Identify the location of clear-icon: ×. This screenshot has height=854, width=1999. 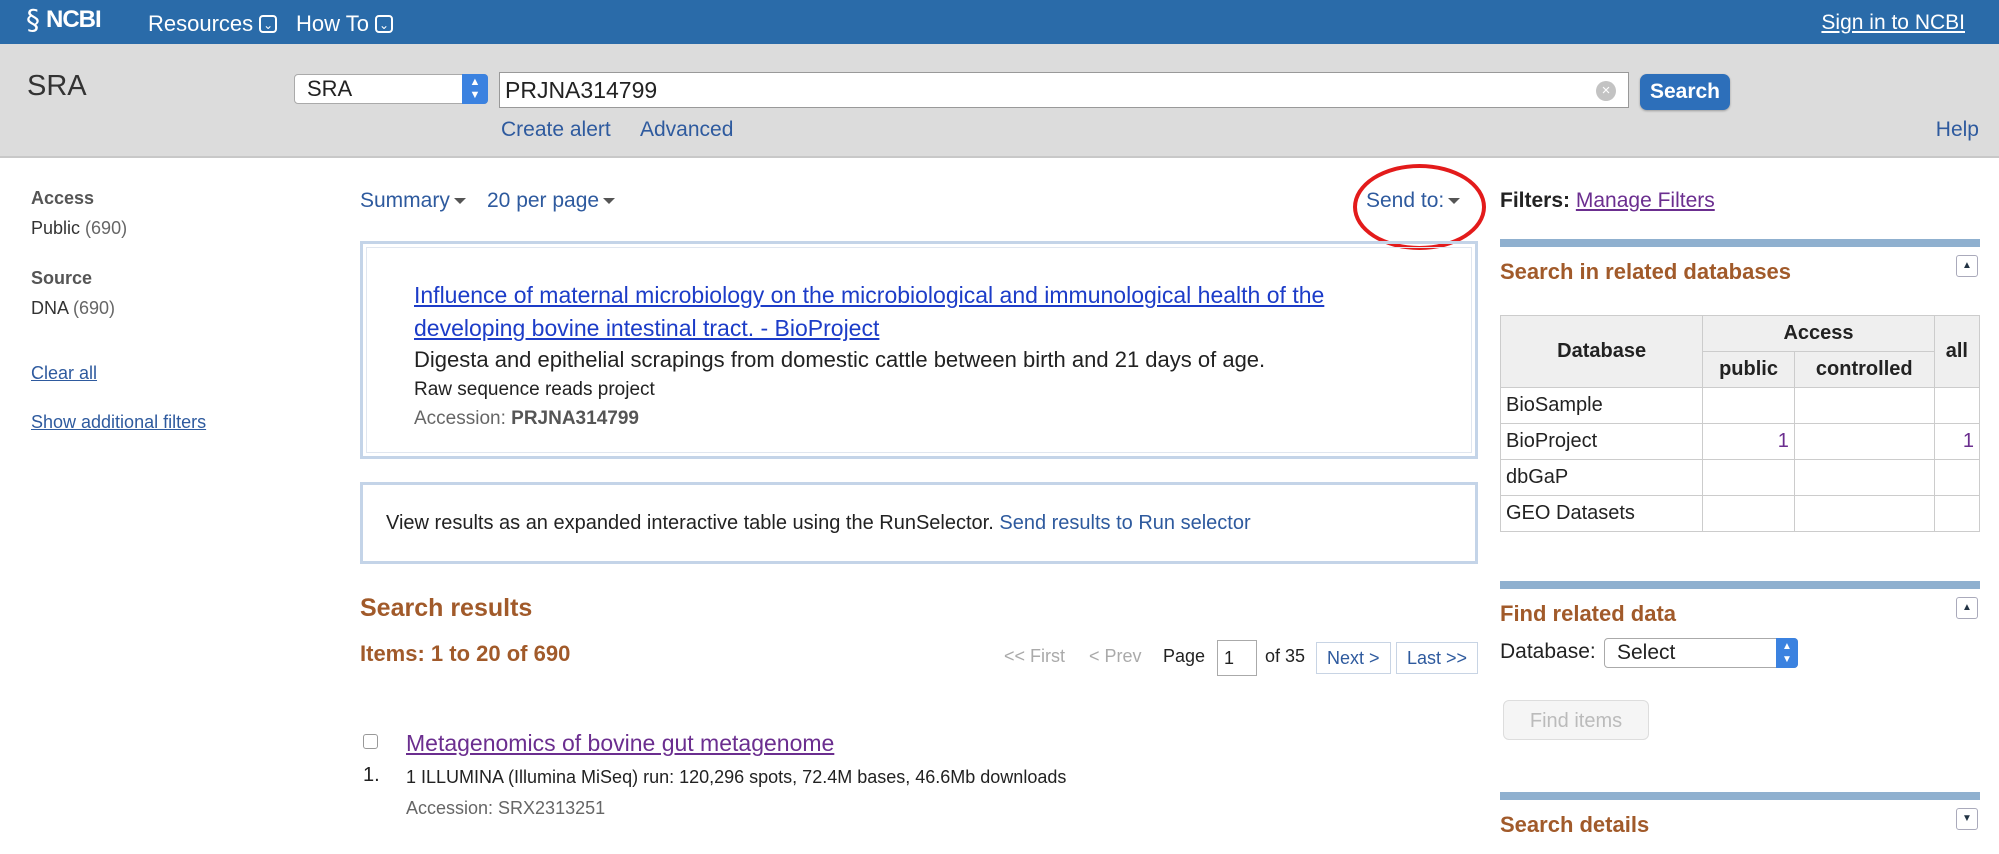
(1606, 91).